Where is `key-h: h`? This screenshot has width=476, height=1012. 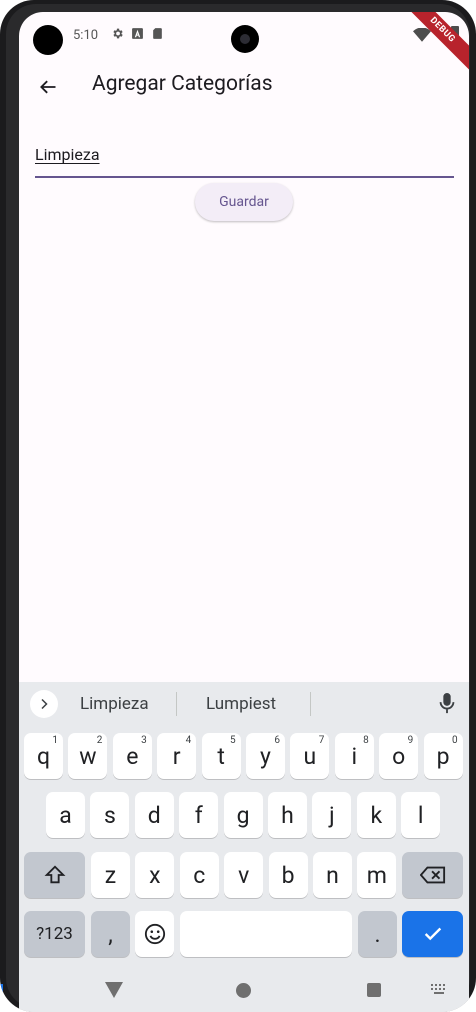 key-h: h is located at coordinates (287, 815).